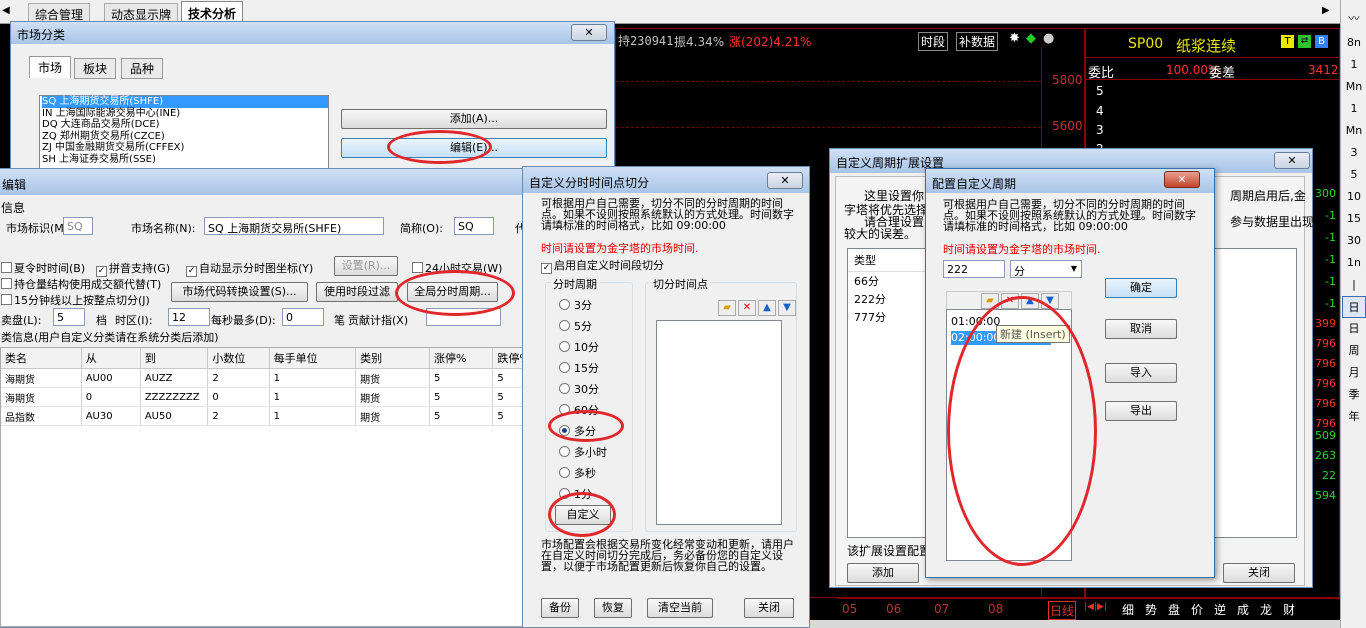  I want to click on h24-checkbox: 24小时交易(W), so click(457, 268).